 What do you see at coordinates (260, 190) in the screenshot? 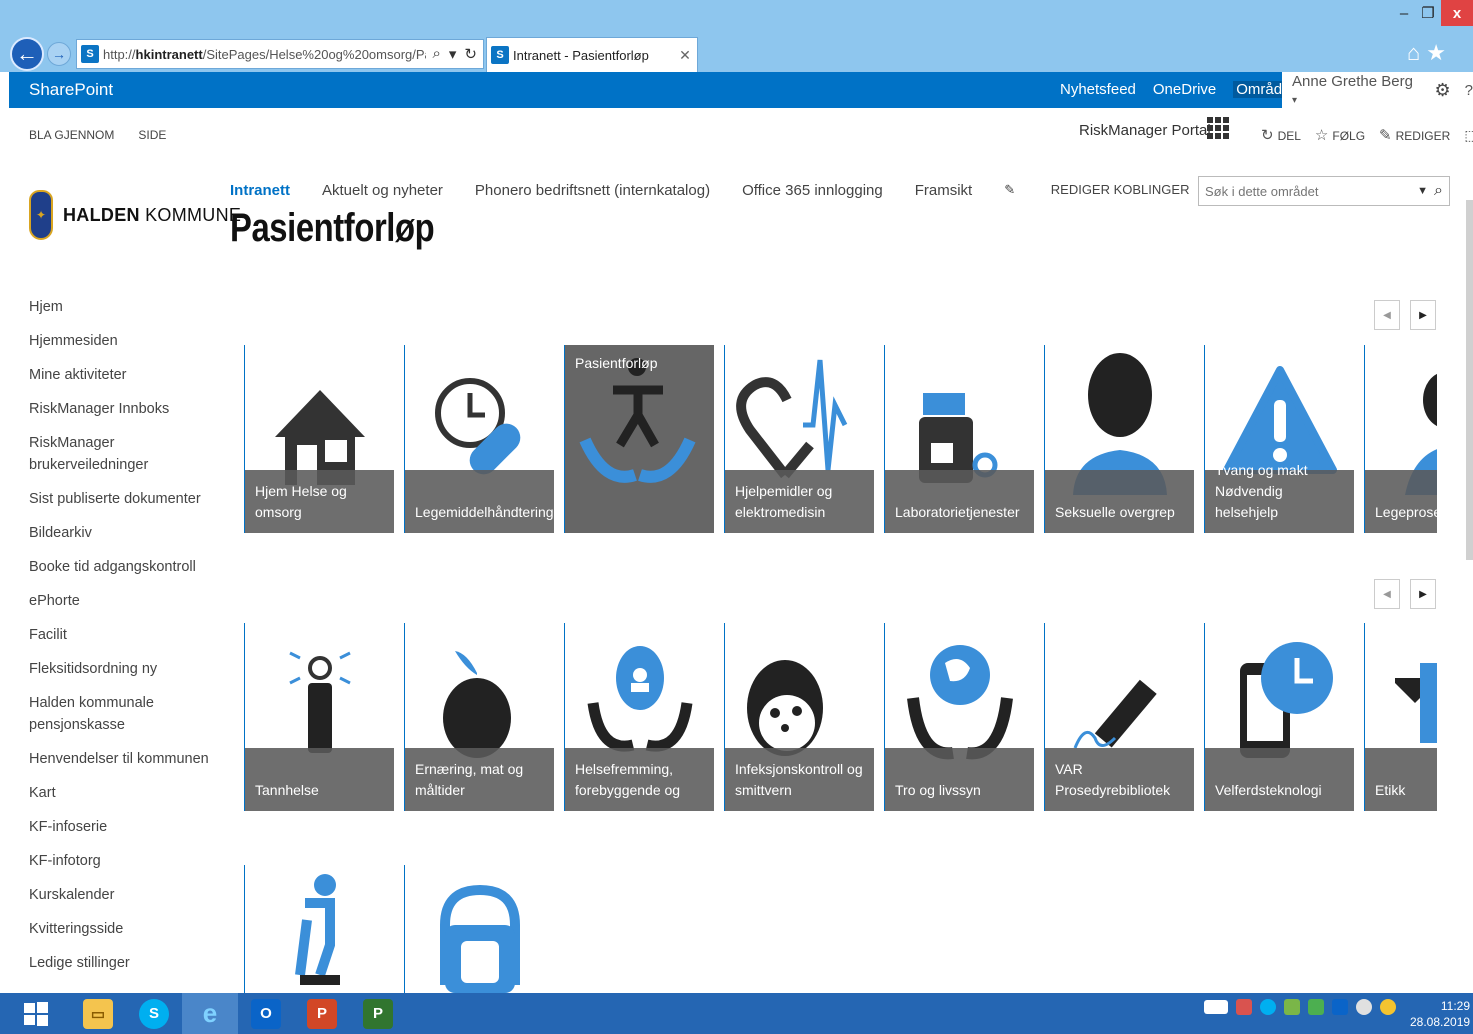
I see `topnav-intranett: Intranett` at bounding box center [260, 190].